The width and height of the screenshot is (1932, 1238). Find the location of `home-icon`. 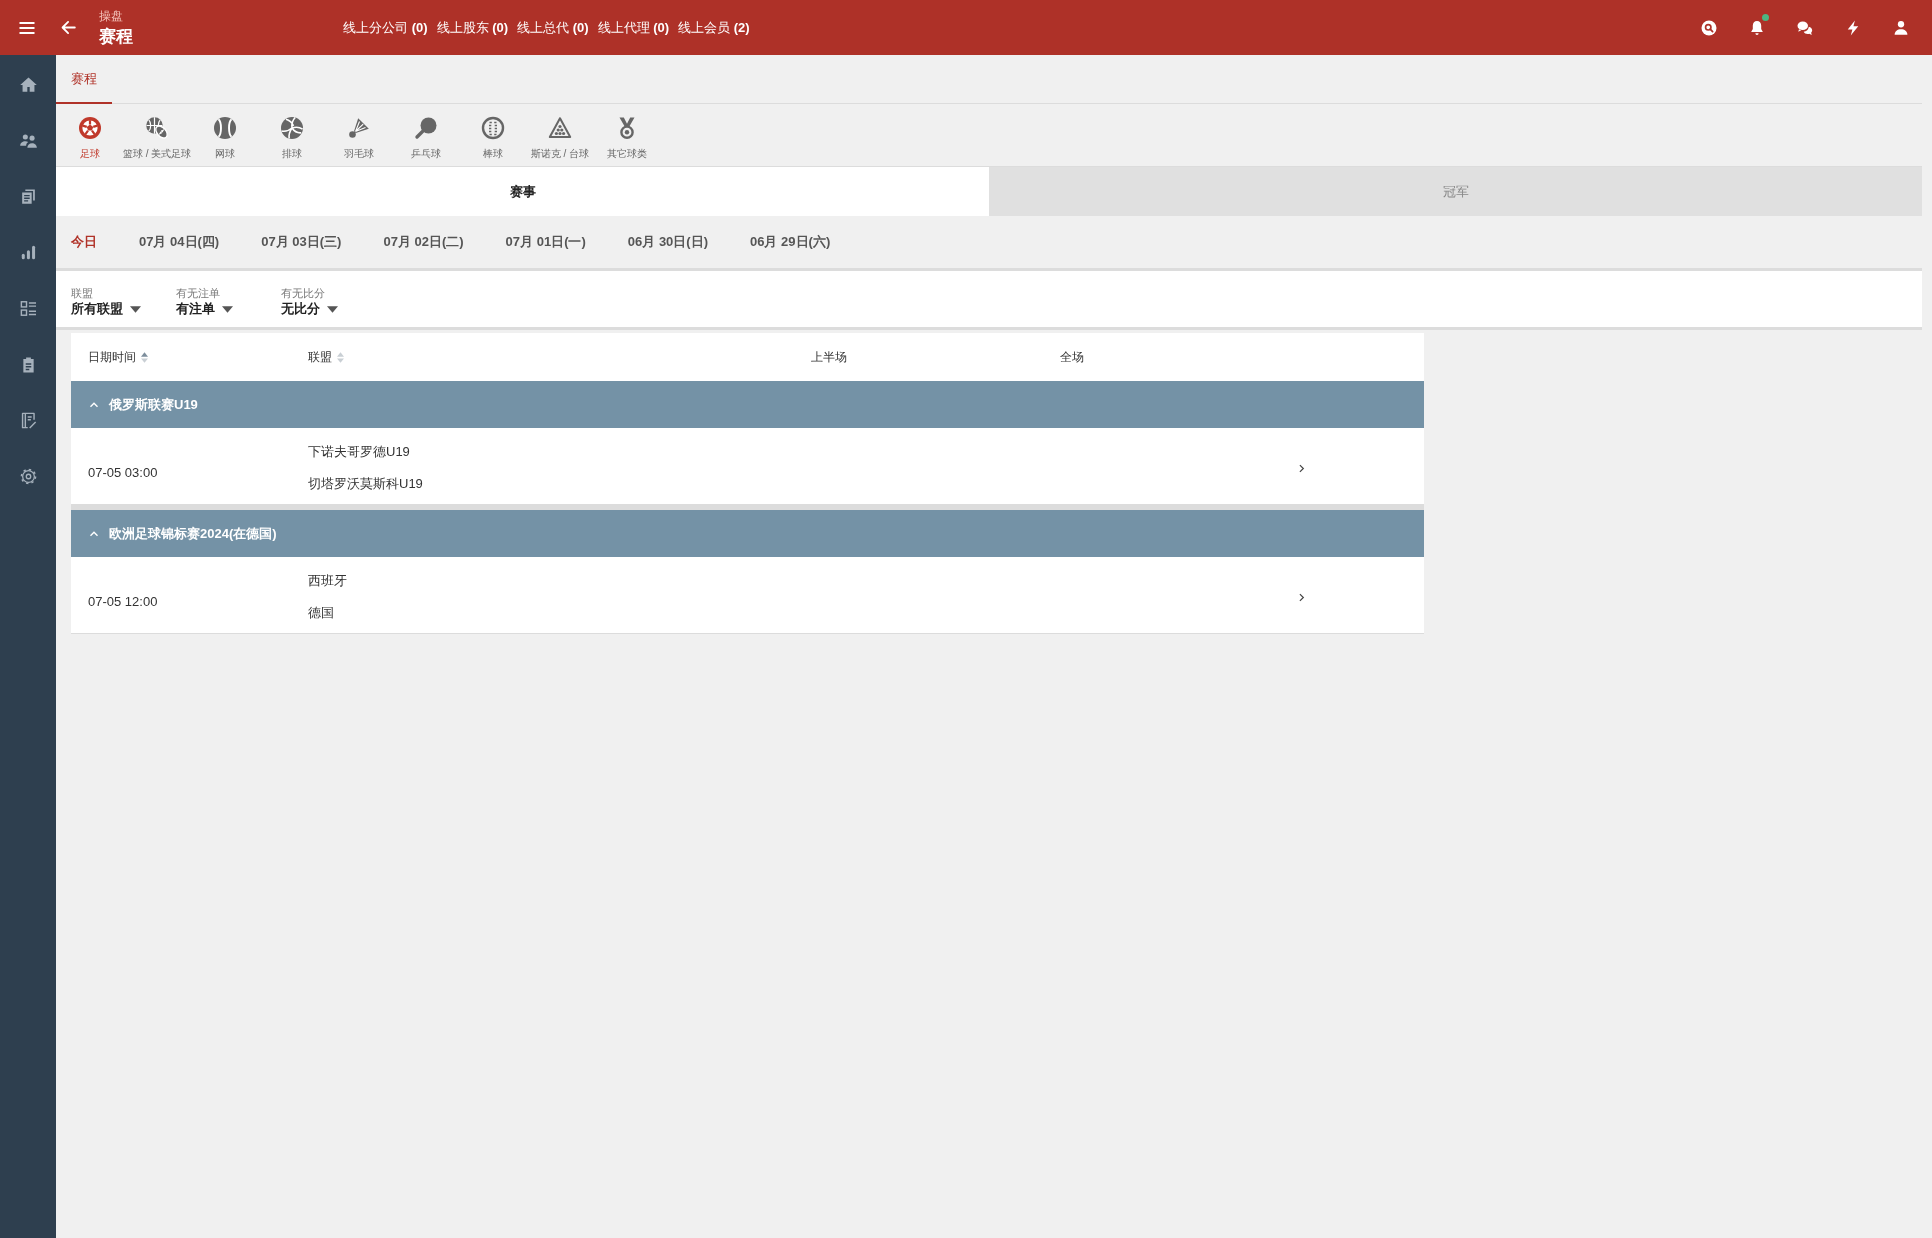

home-icon is located at coordinates (28, 84).